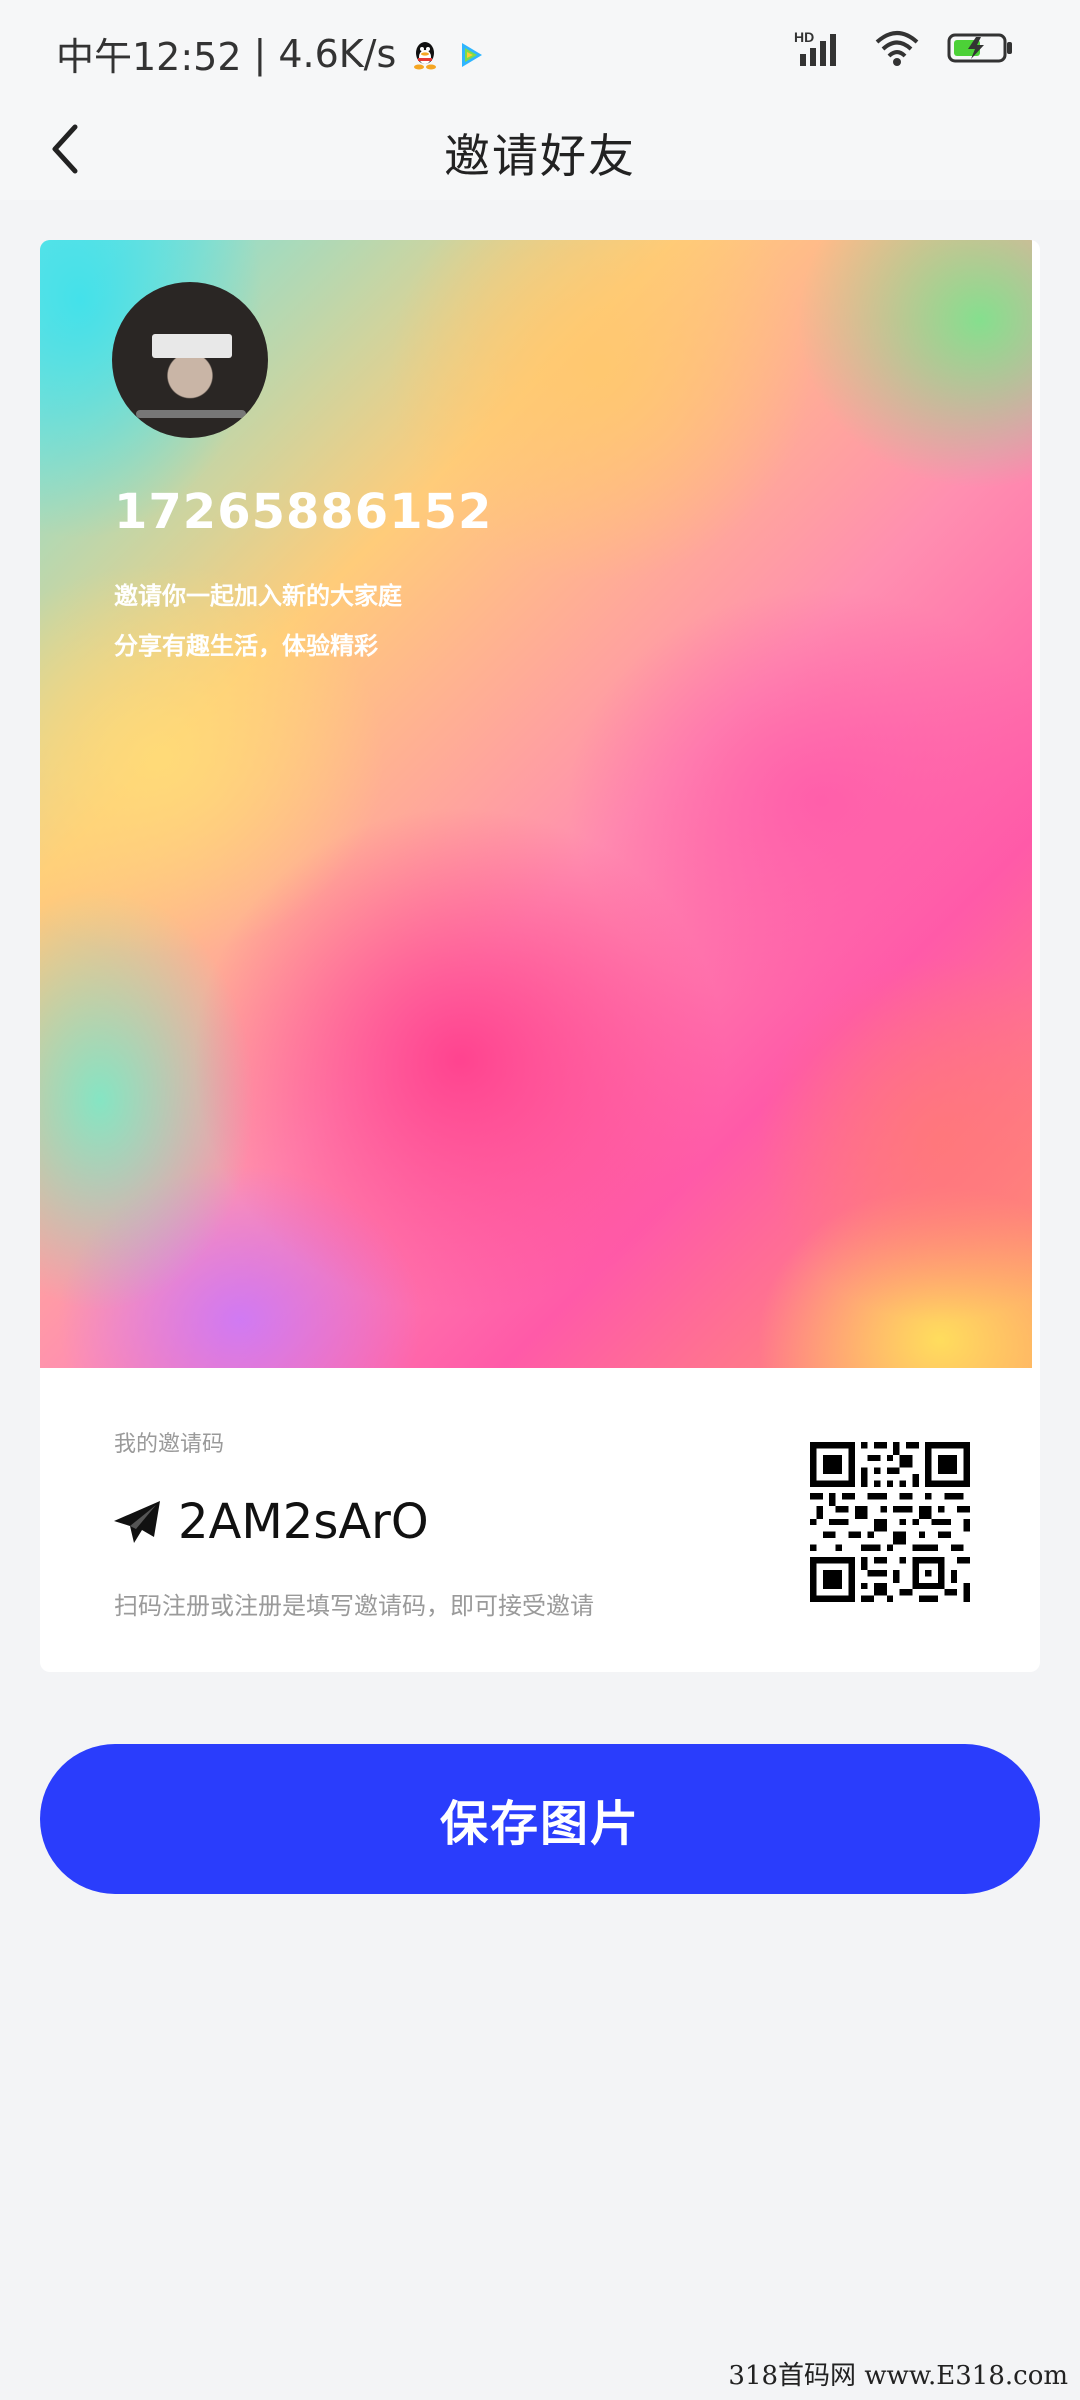  Describe the element at coordinates (258, 596) in the screenshot. I see `poster-slogan-line1: 邀请你一起加入新的大家庭` at that location.